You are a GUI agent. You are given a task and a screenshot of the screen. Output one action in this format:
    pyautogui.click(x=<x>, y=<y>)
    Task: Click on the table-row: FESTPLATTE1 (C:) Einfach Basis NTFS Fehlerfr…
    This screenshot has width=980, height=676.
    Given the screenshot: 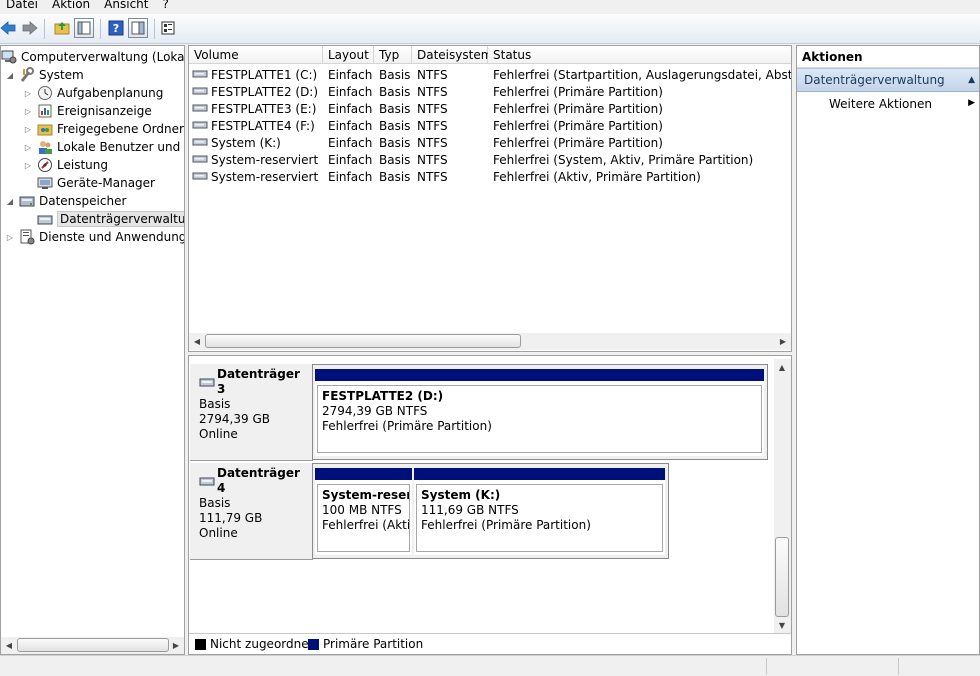 What is the action you would take?
    pyautogui.click(x=490, y=75)
    